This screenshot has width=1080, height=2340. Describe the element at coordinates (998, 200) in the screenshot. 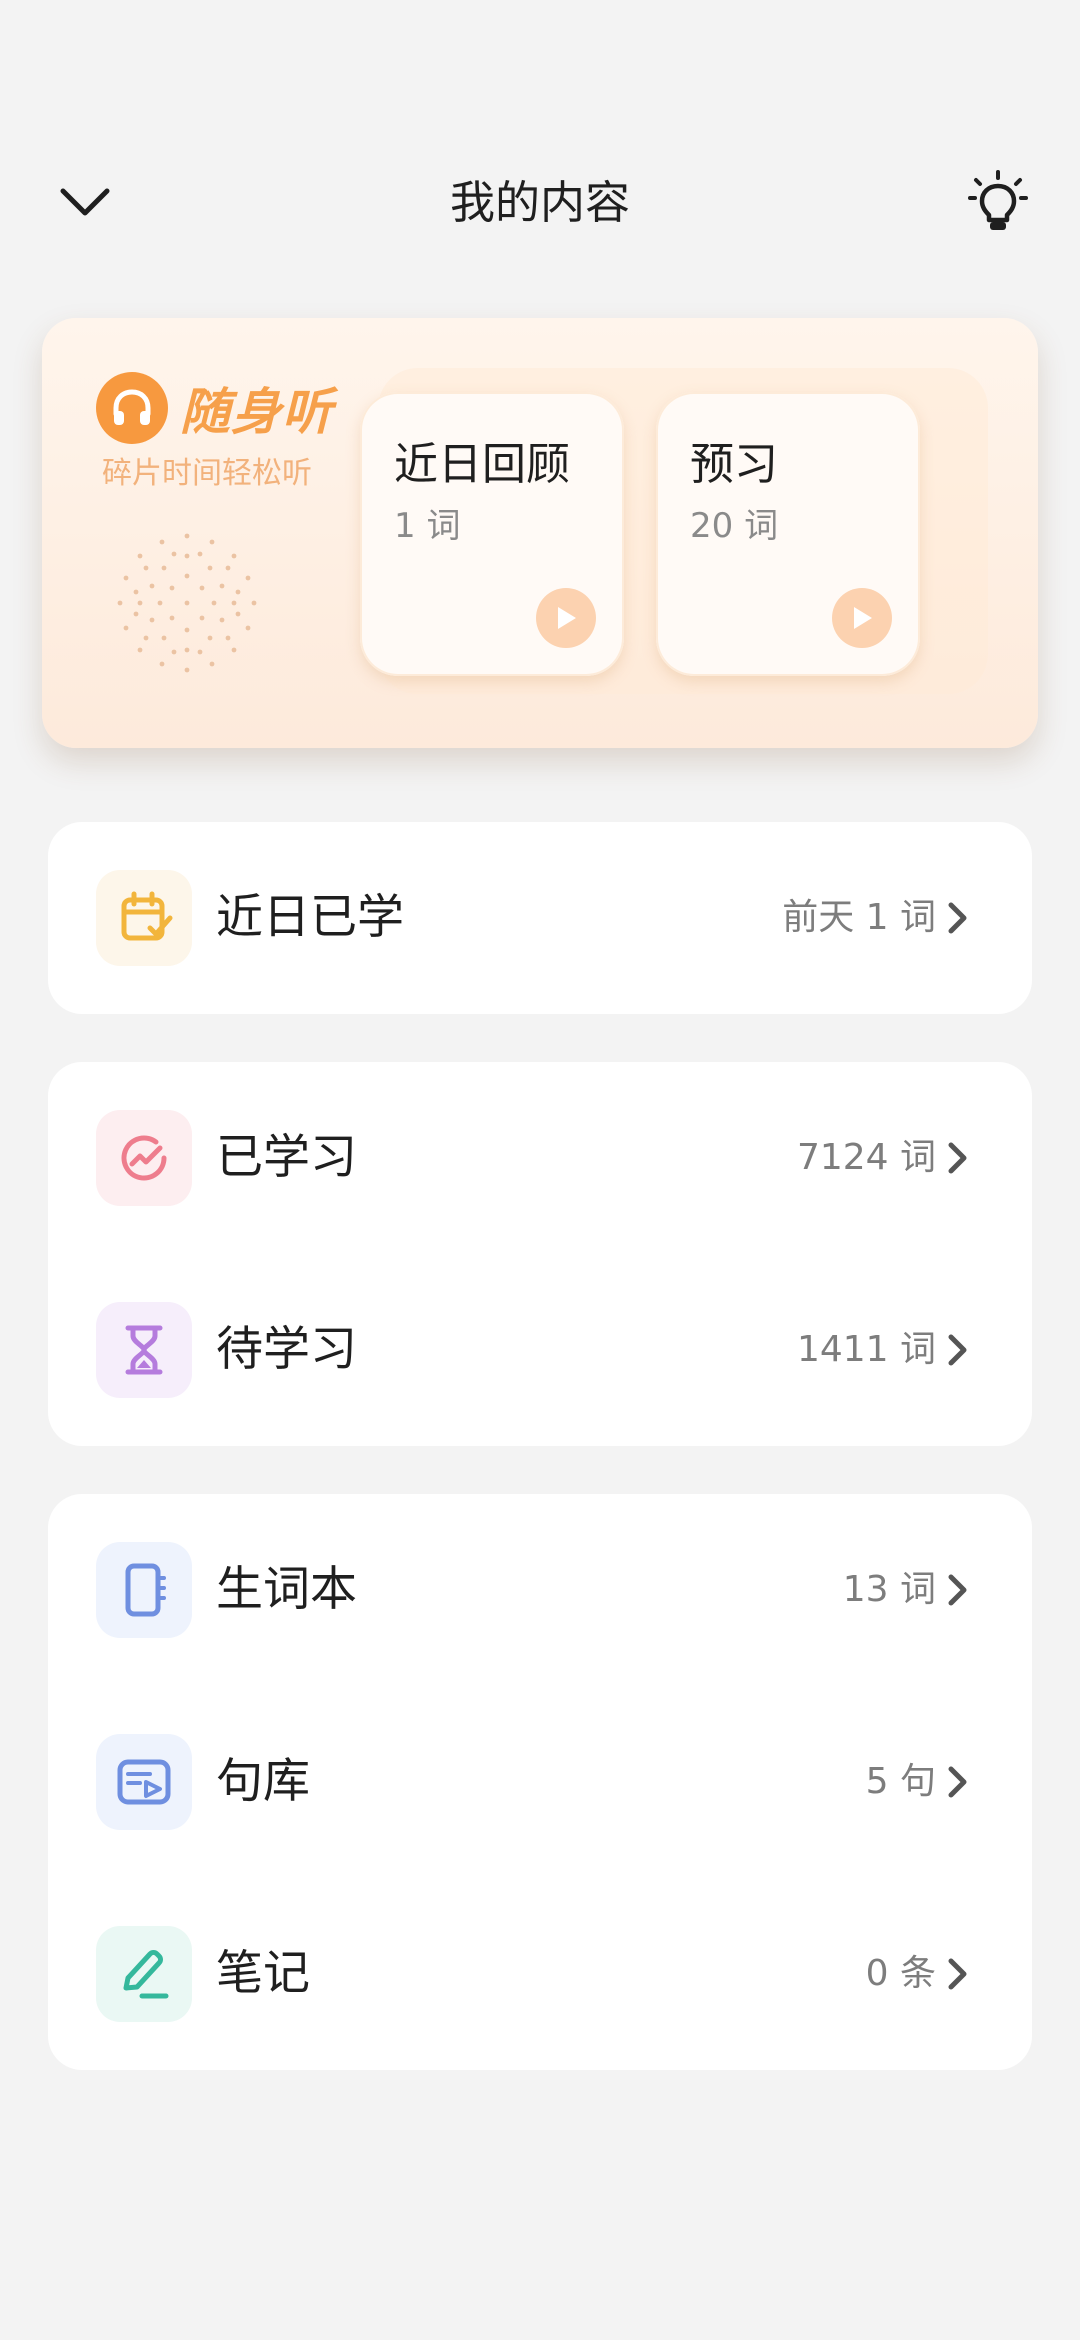

I see `lightbulb-icon` at that location.